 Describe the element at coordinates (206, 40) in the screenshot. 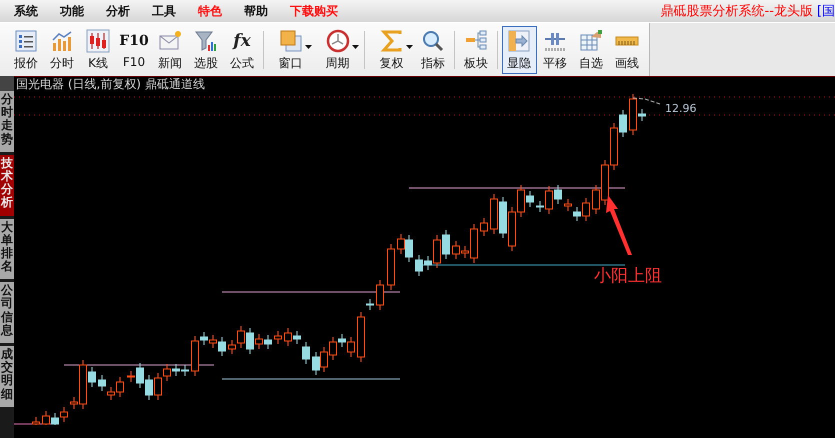

I see `funnel-icon` at that location.